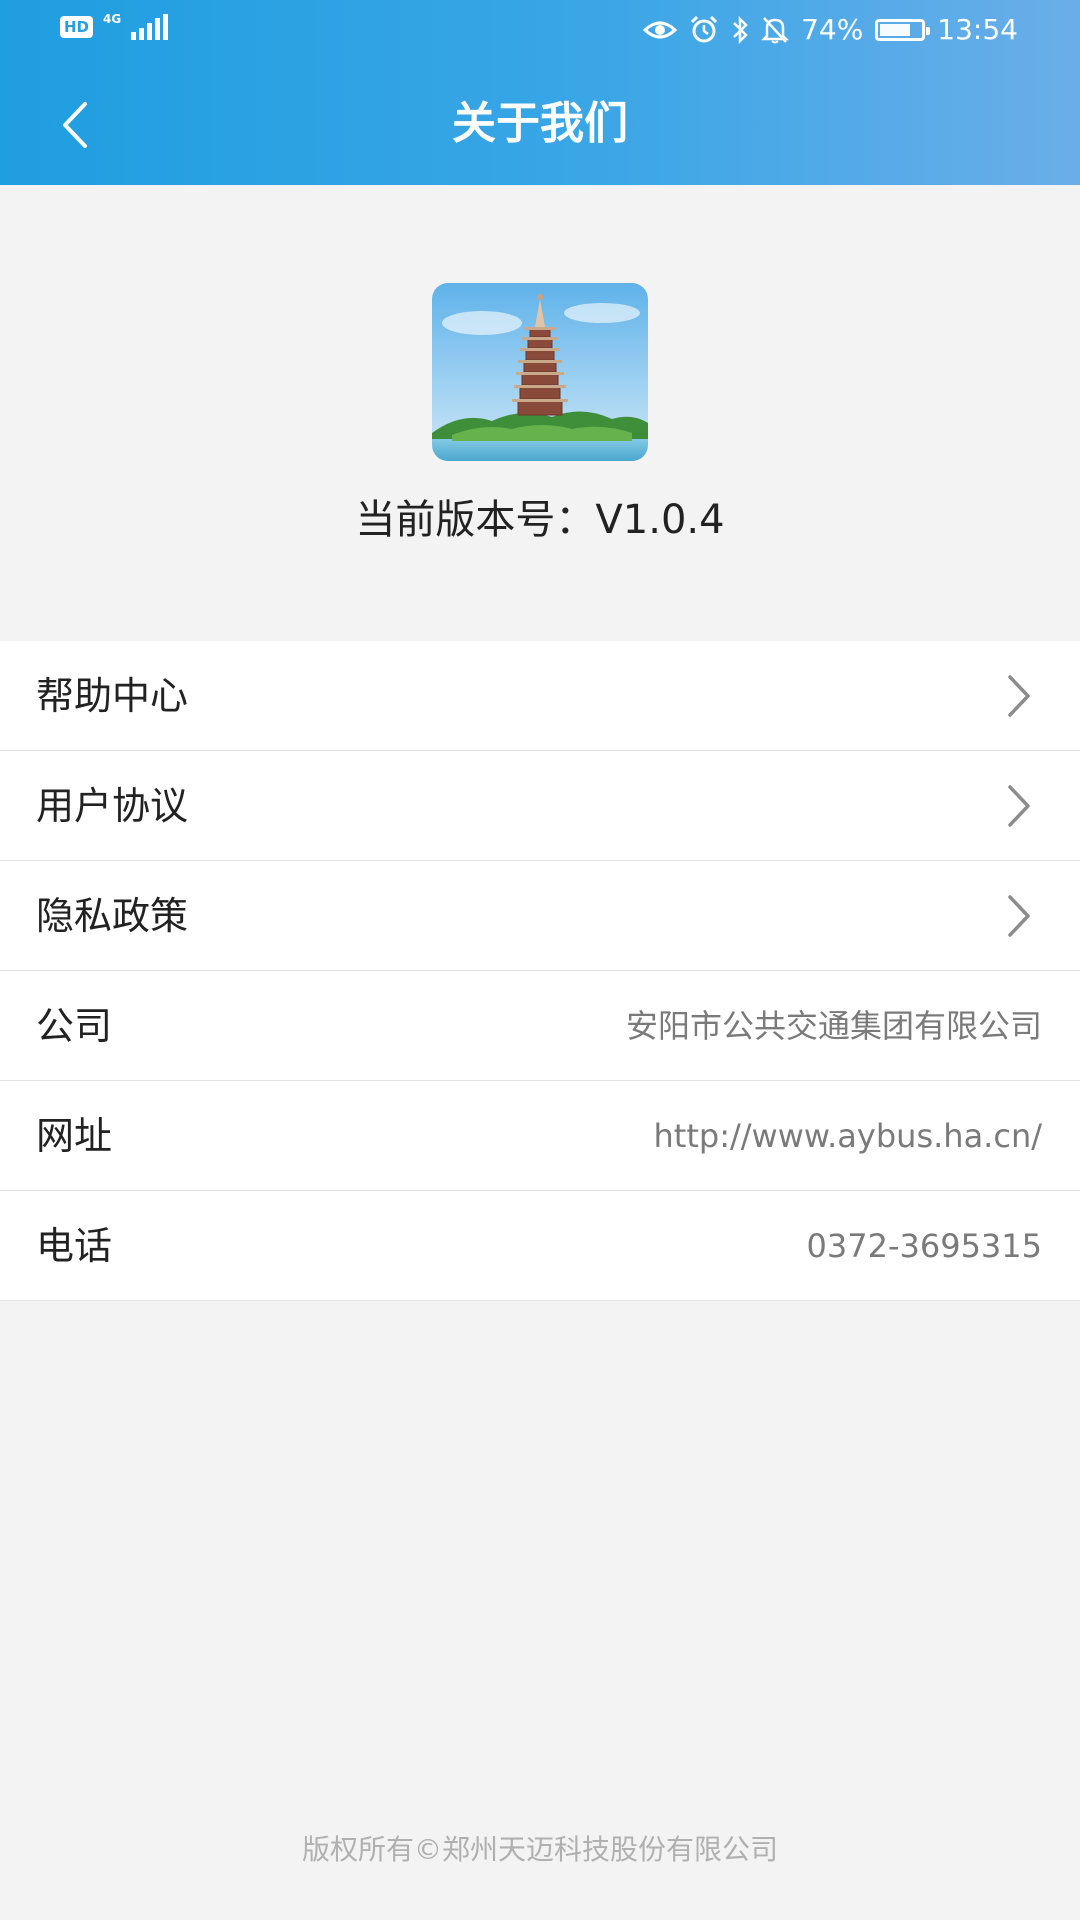 The height and width of the screenshot is (1920, 1080). I want to click on network-type: 4G, so click(112, 19).